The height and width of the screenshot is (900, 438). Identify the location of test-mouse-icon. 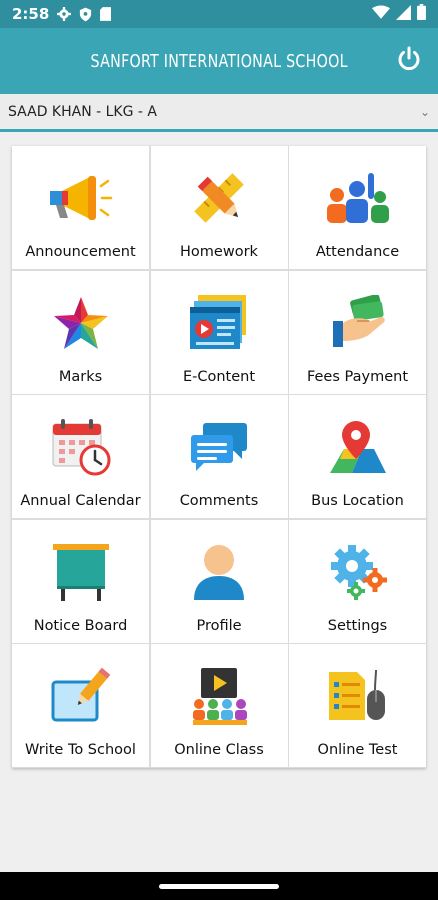
(358, 696).